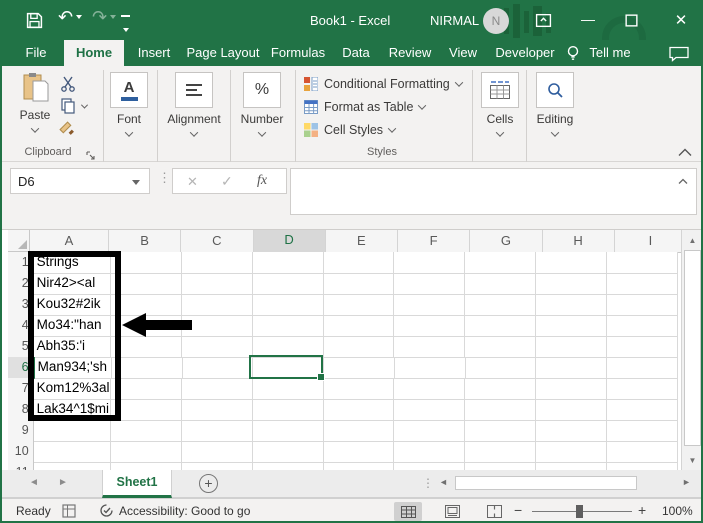 This screenshot has height=523, width=703. I want to click on formula-input, so click(493, 191).